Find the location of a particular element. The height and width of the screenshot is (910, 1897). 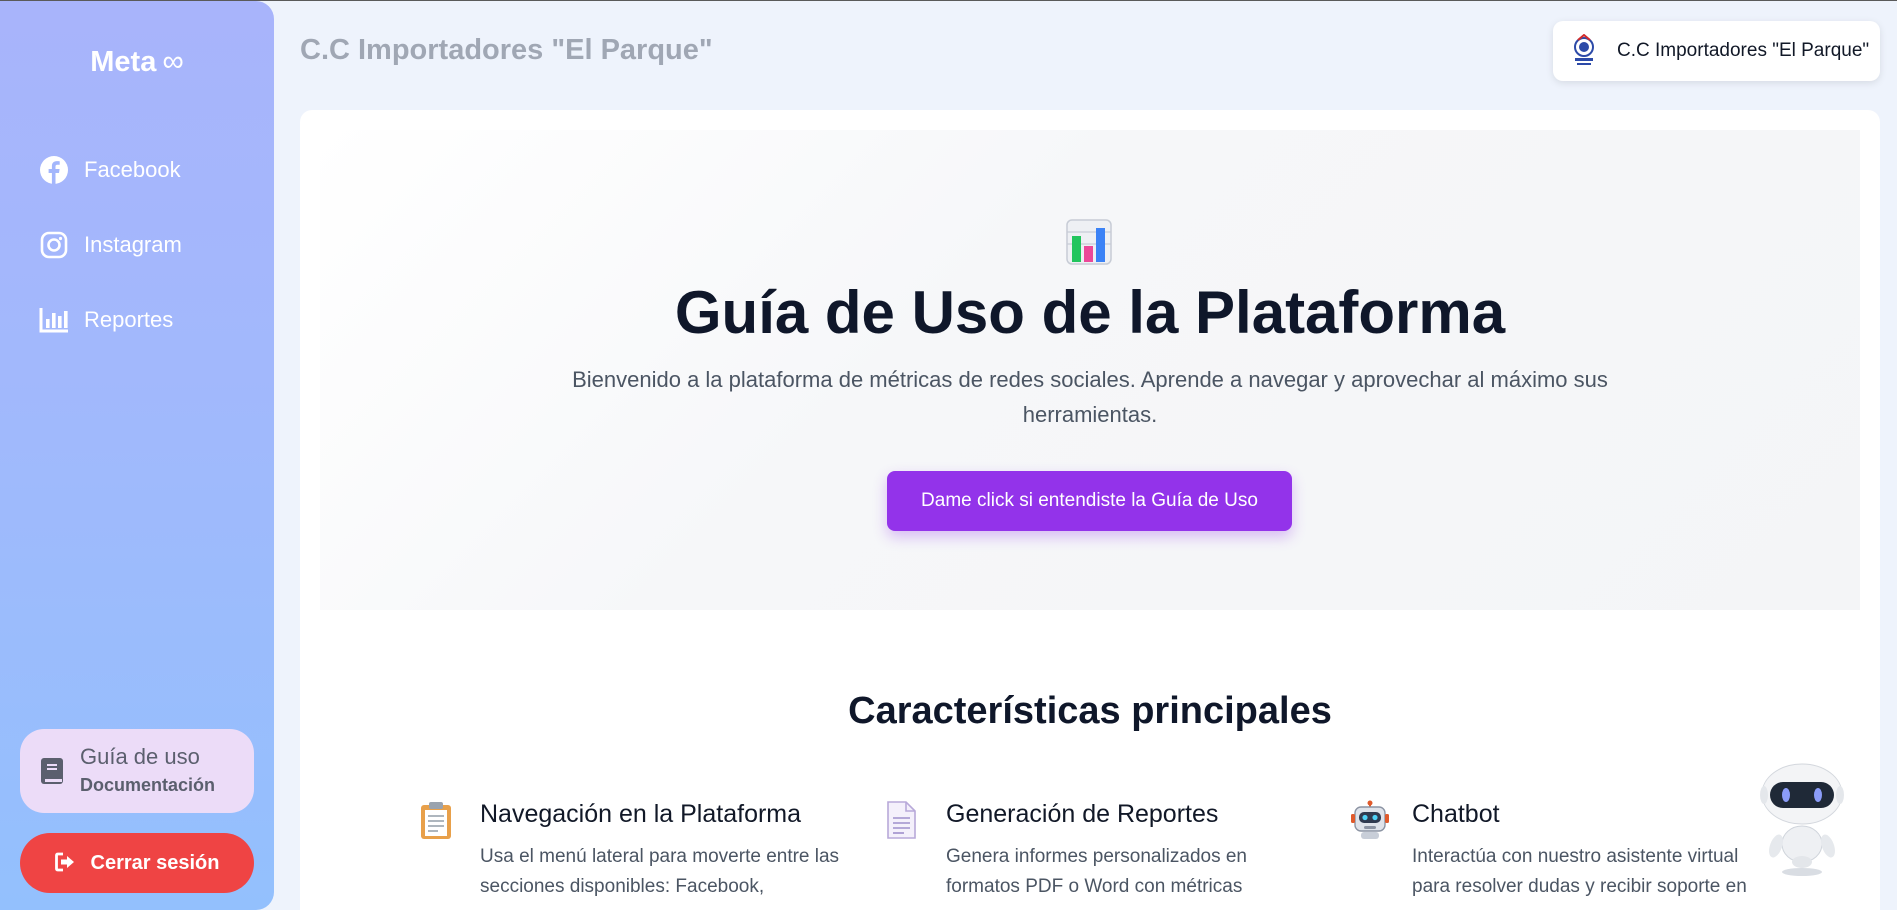

company-selector: C.C Importadores "El Parque" is located at coordinates (1716, 51).